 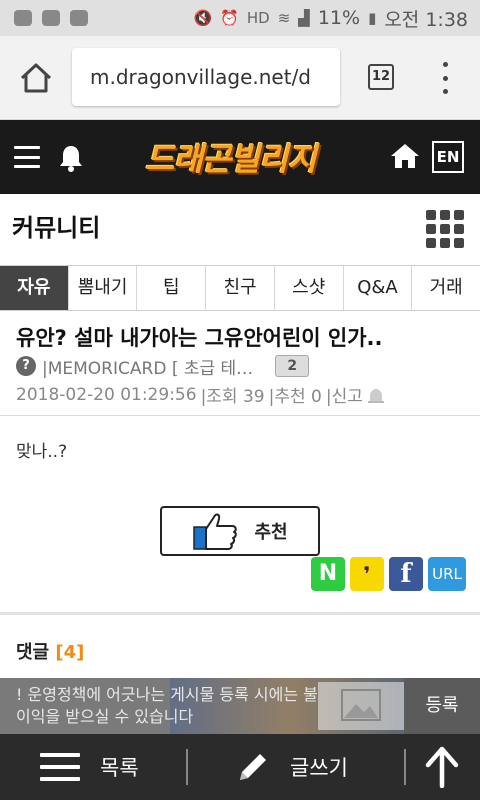 I want to click on bell-icon, so click(x=71, y=158).